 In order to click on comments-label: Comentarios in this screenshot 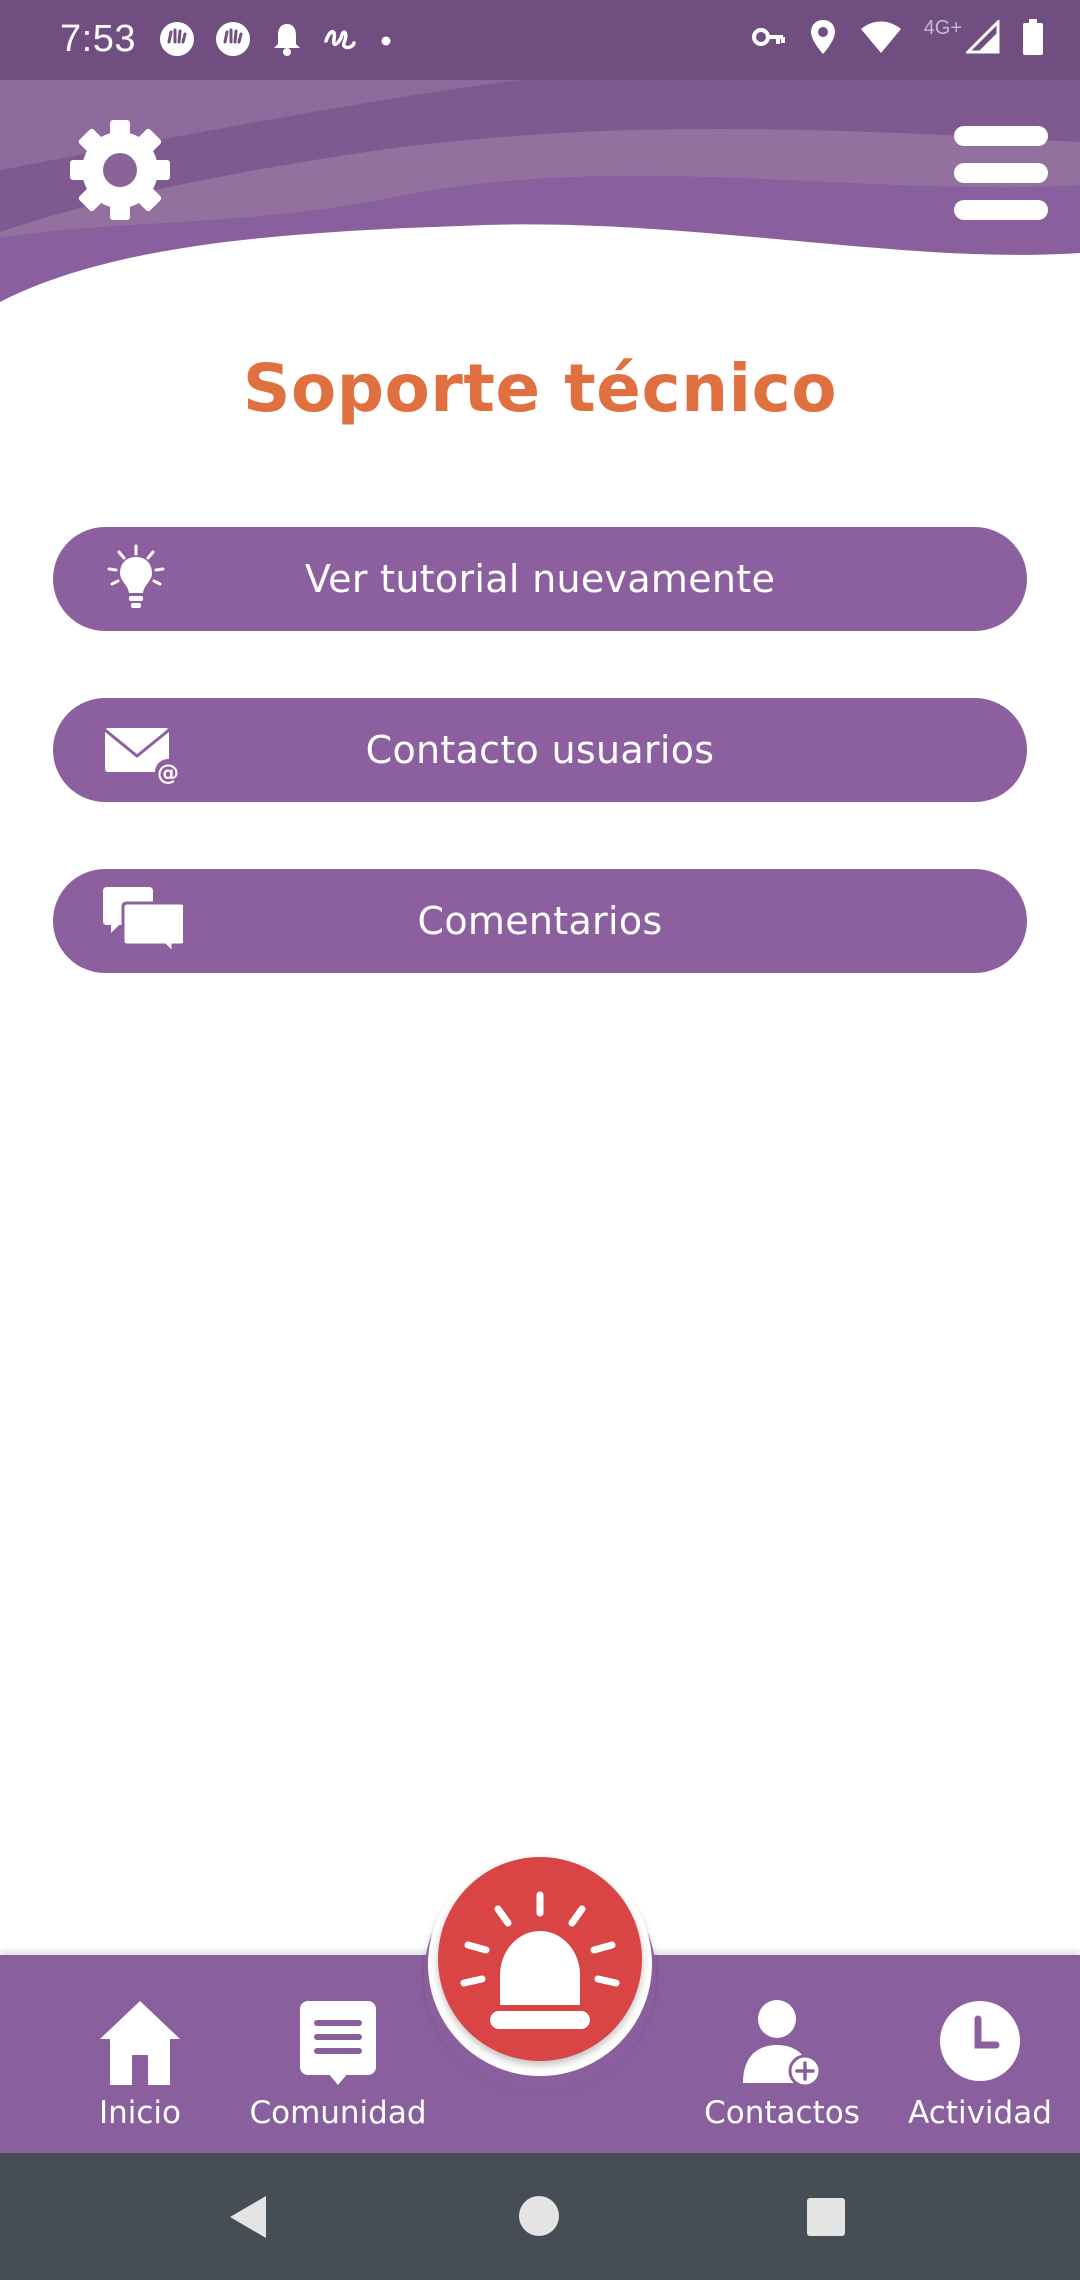, I will do `click(540, 921)`.